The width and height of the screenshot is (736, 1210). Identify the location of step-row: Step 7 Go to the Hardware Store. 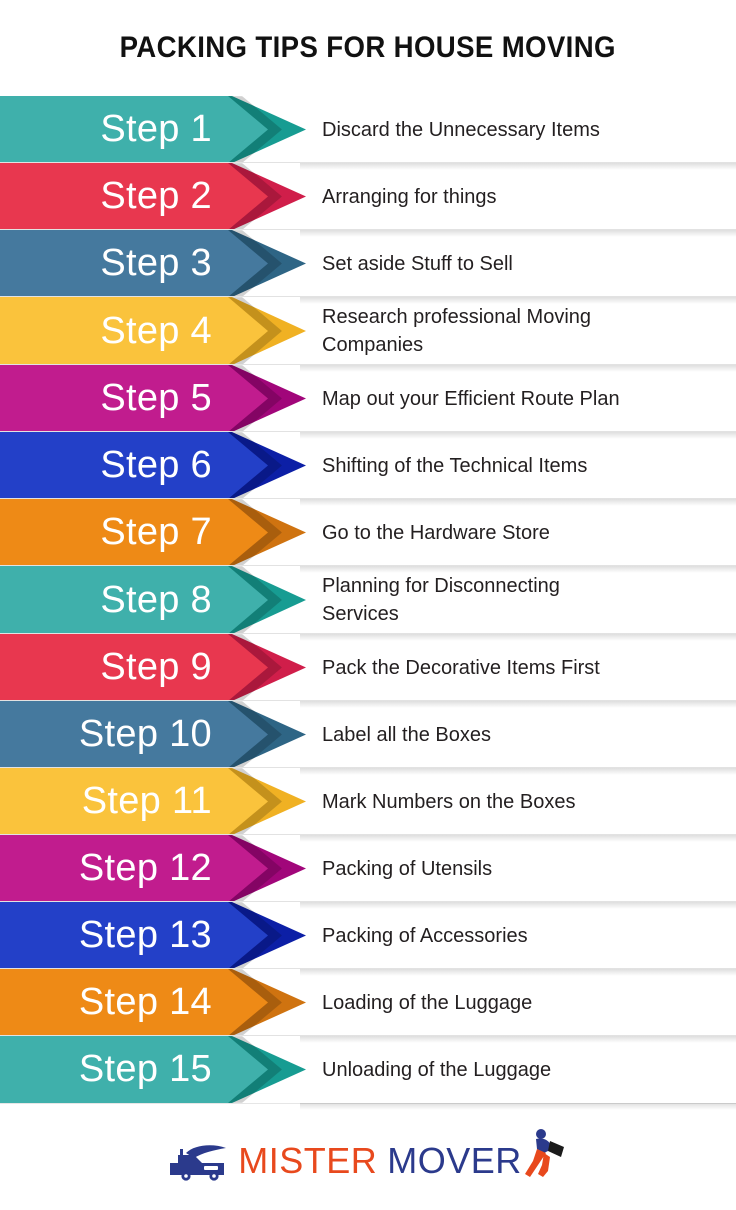
(368, 535).